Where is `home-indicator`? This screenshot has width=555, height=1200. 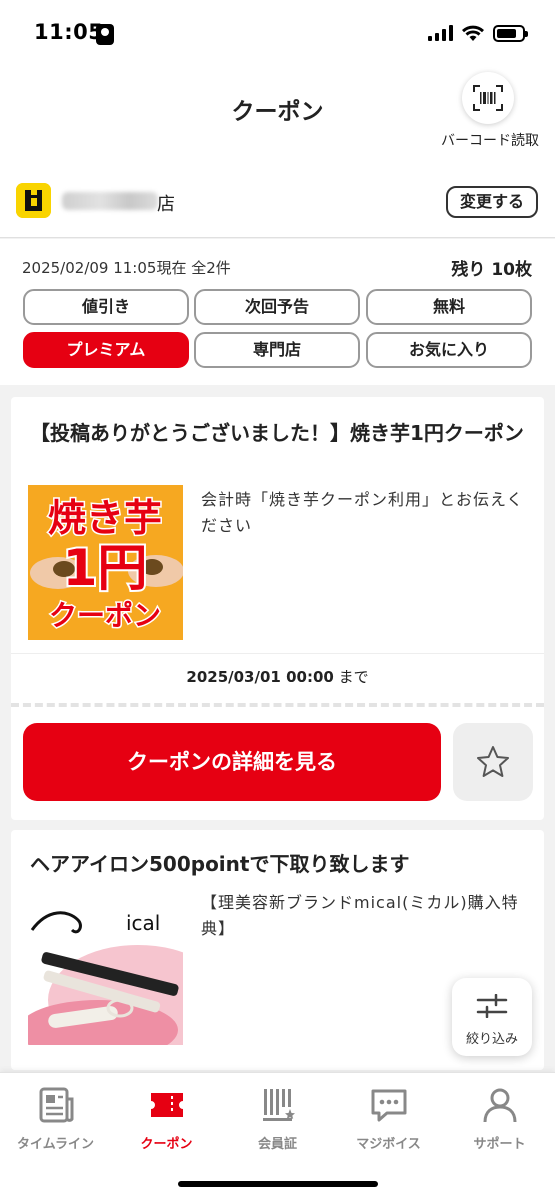
home-indicator is located at coordinates (278, 1184).